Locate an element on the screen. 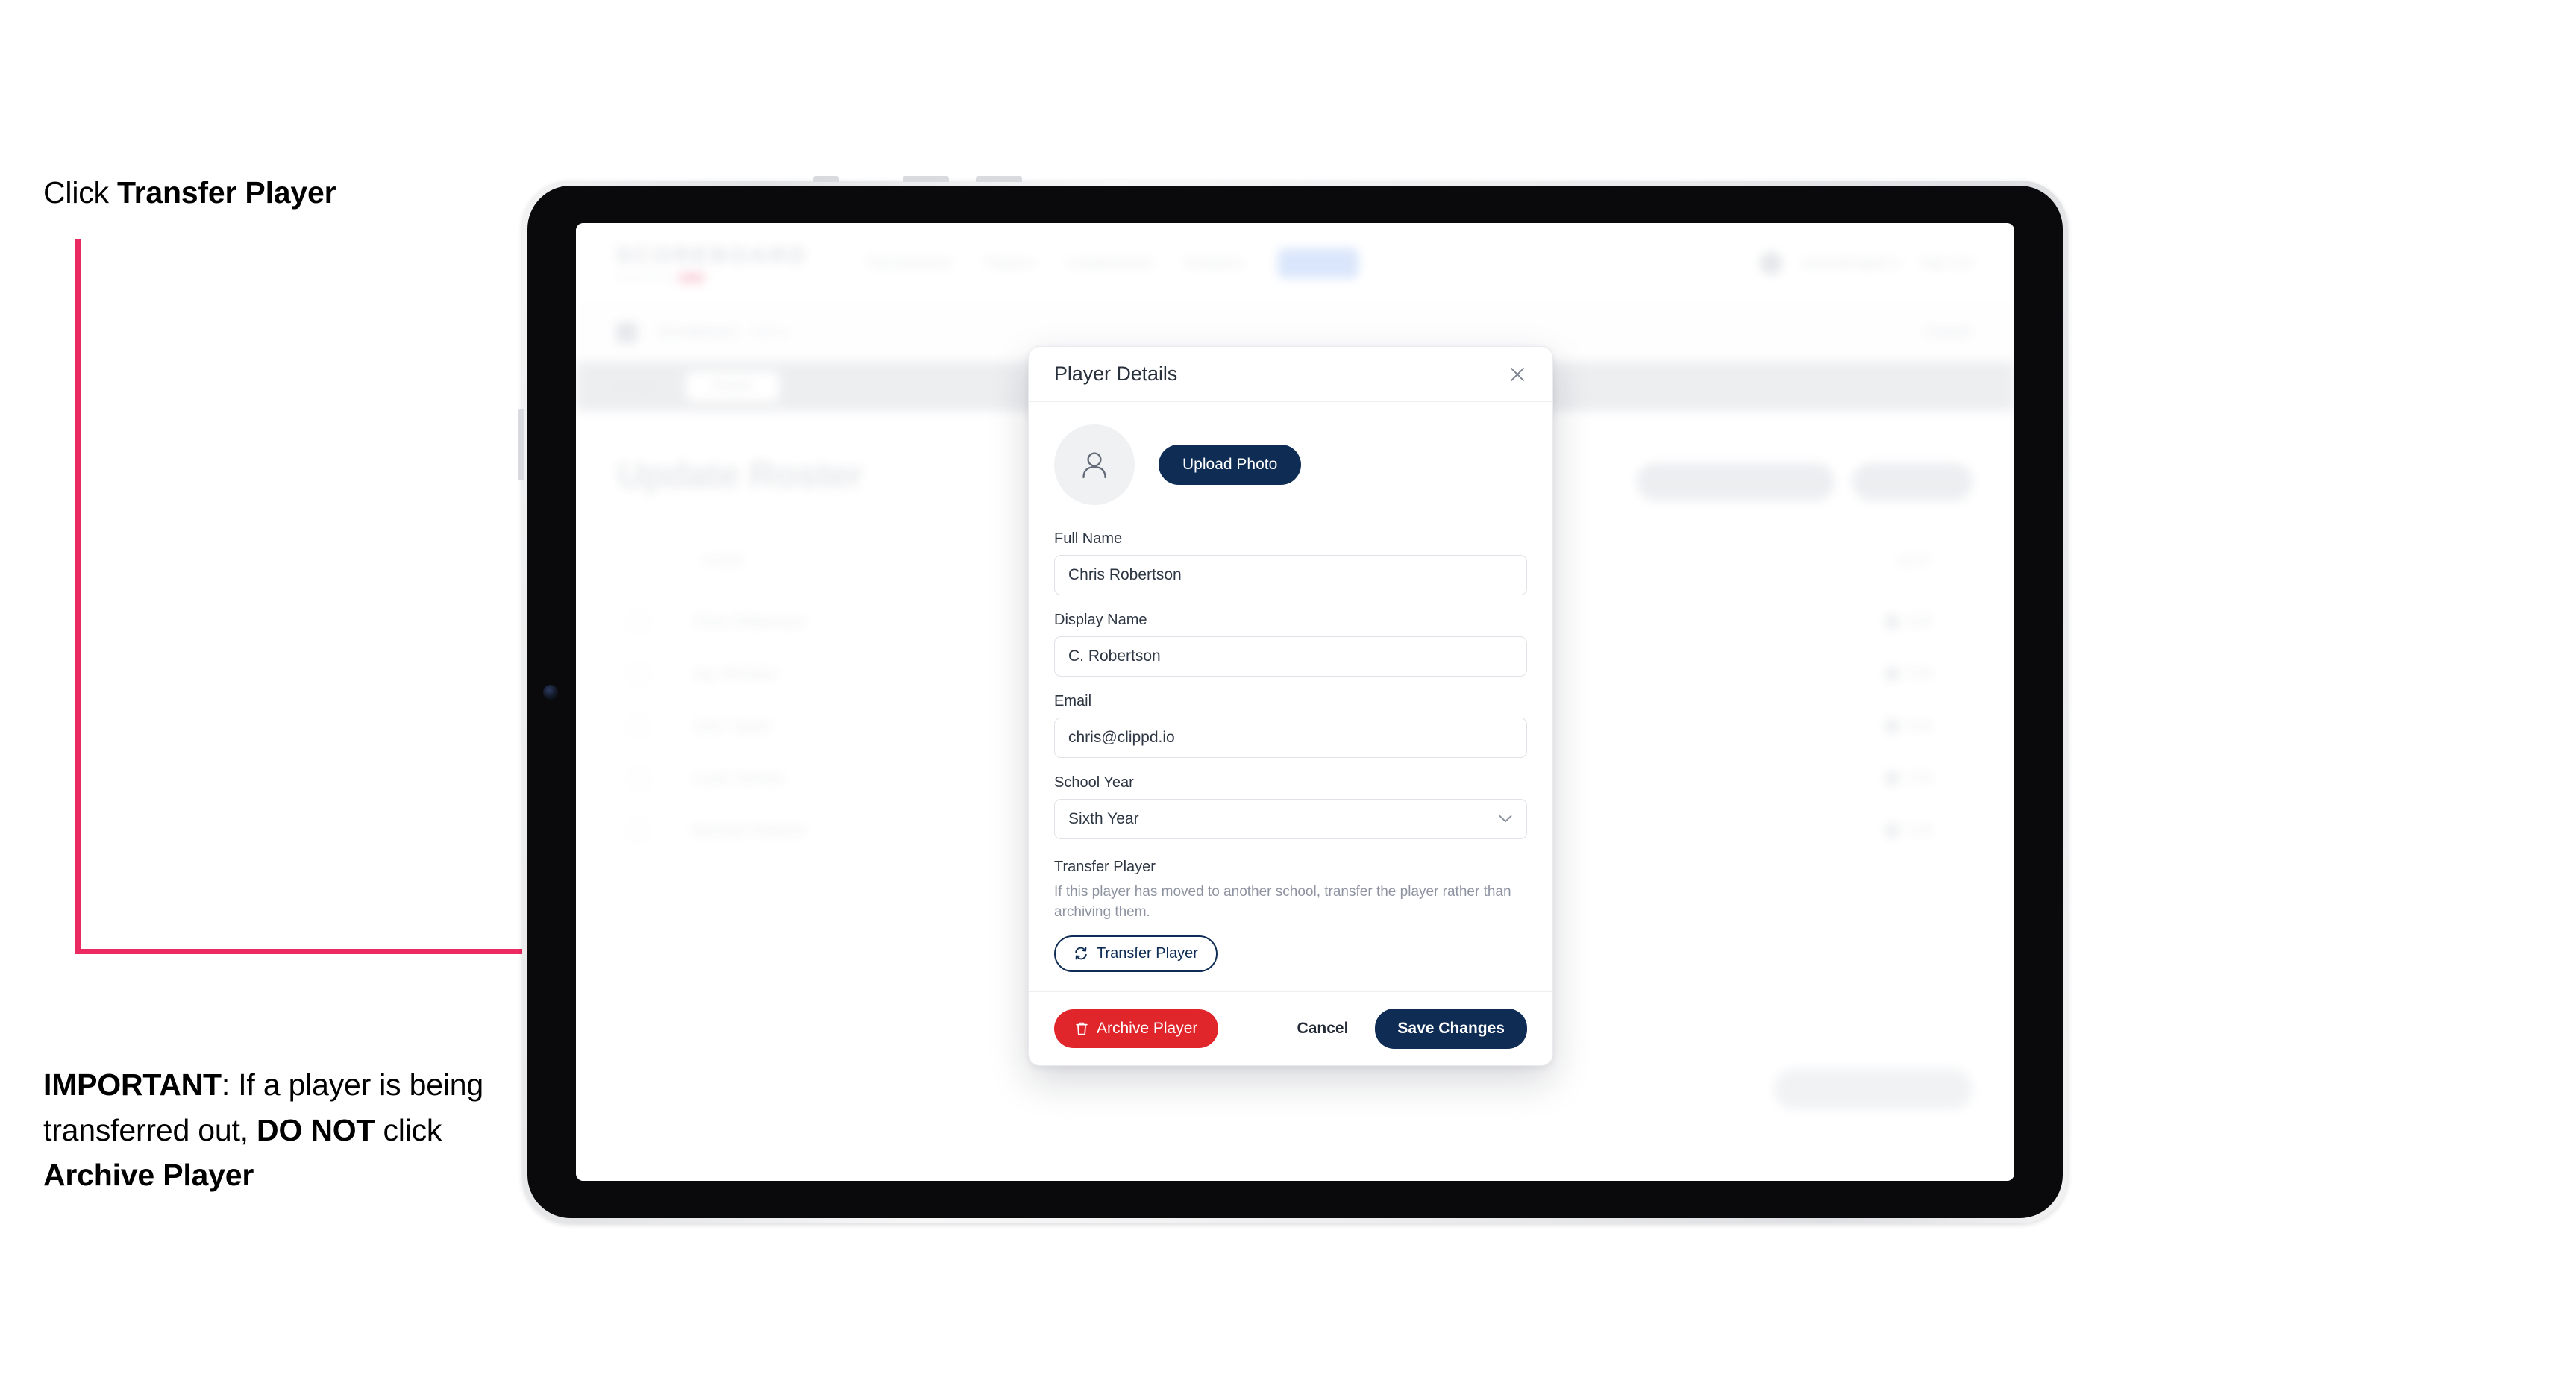  transfer-player-button: Transfer Player is located at coordinates (1136, 954).